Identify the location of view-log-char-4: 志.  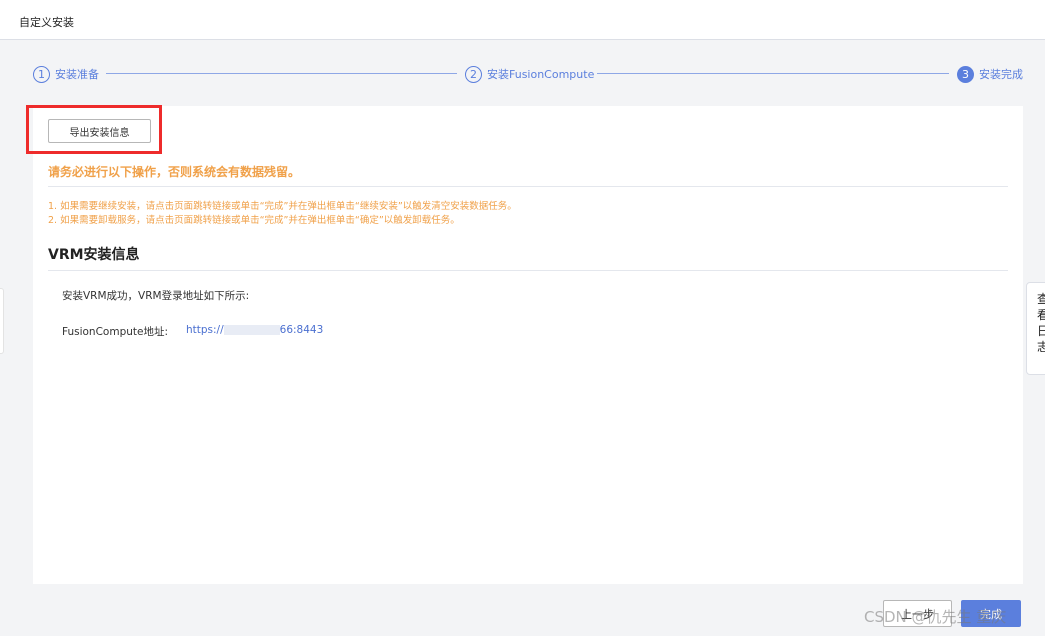
(1041, 347).